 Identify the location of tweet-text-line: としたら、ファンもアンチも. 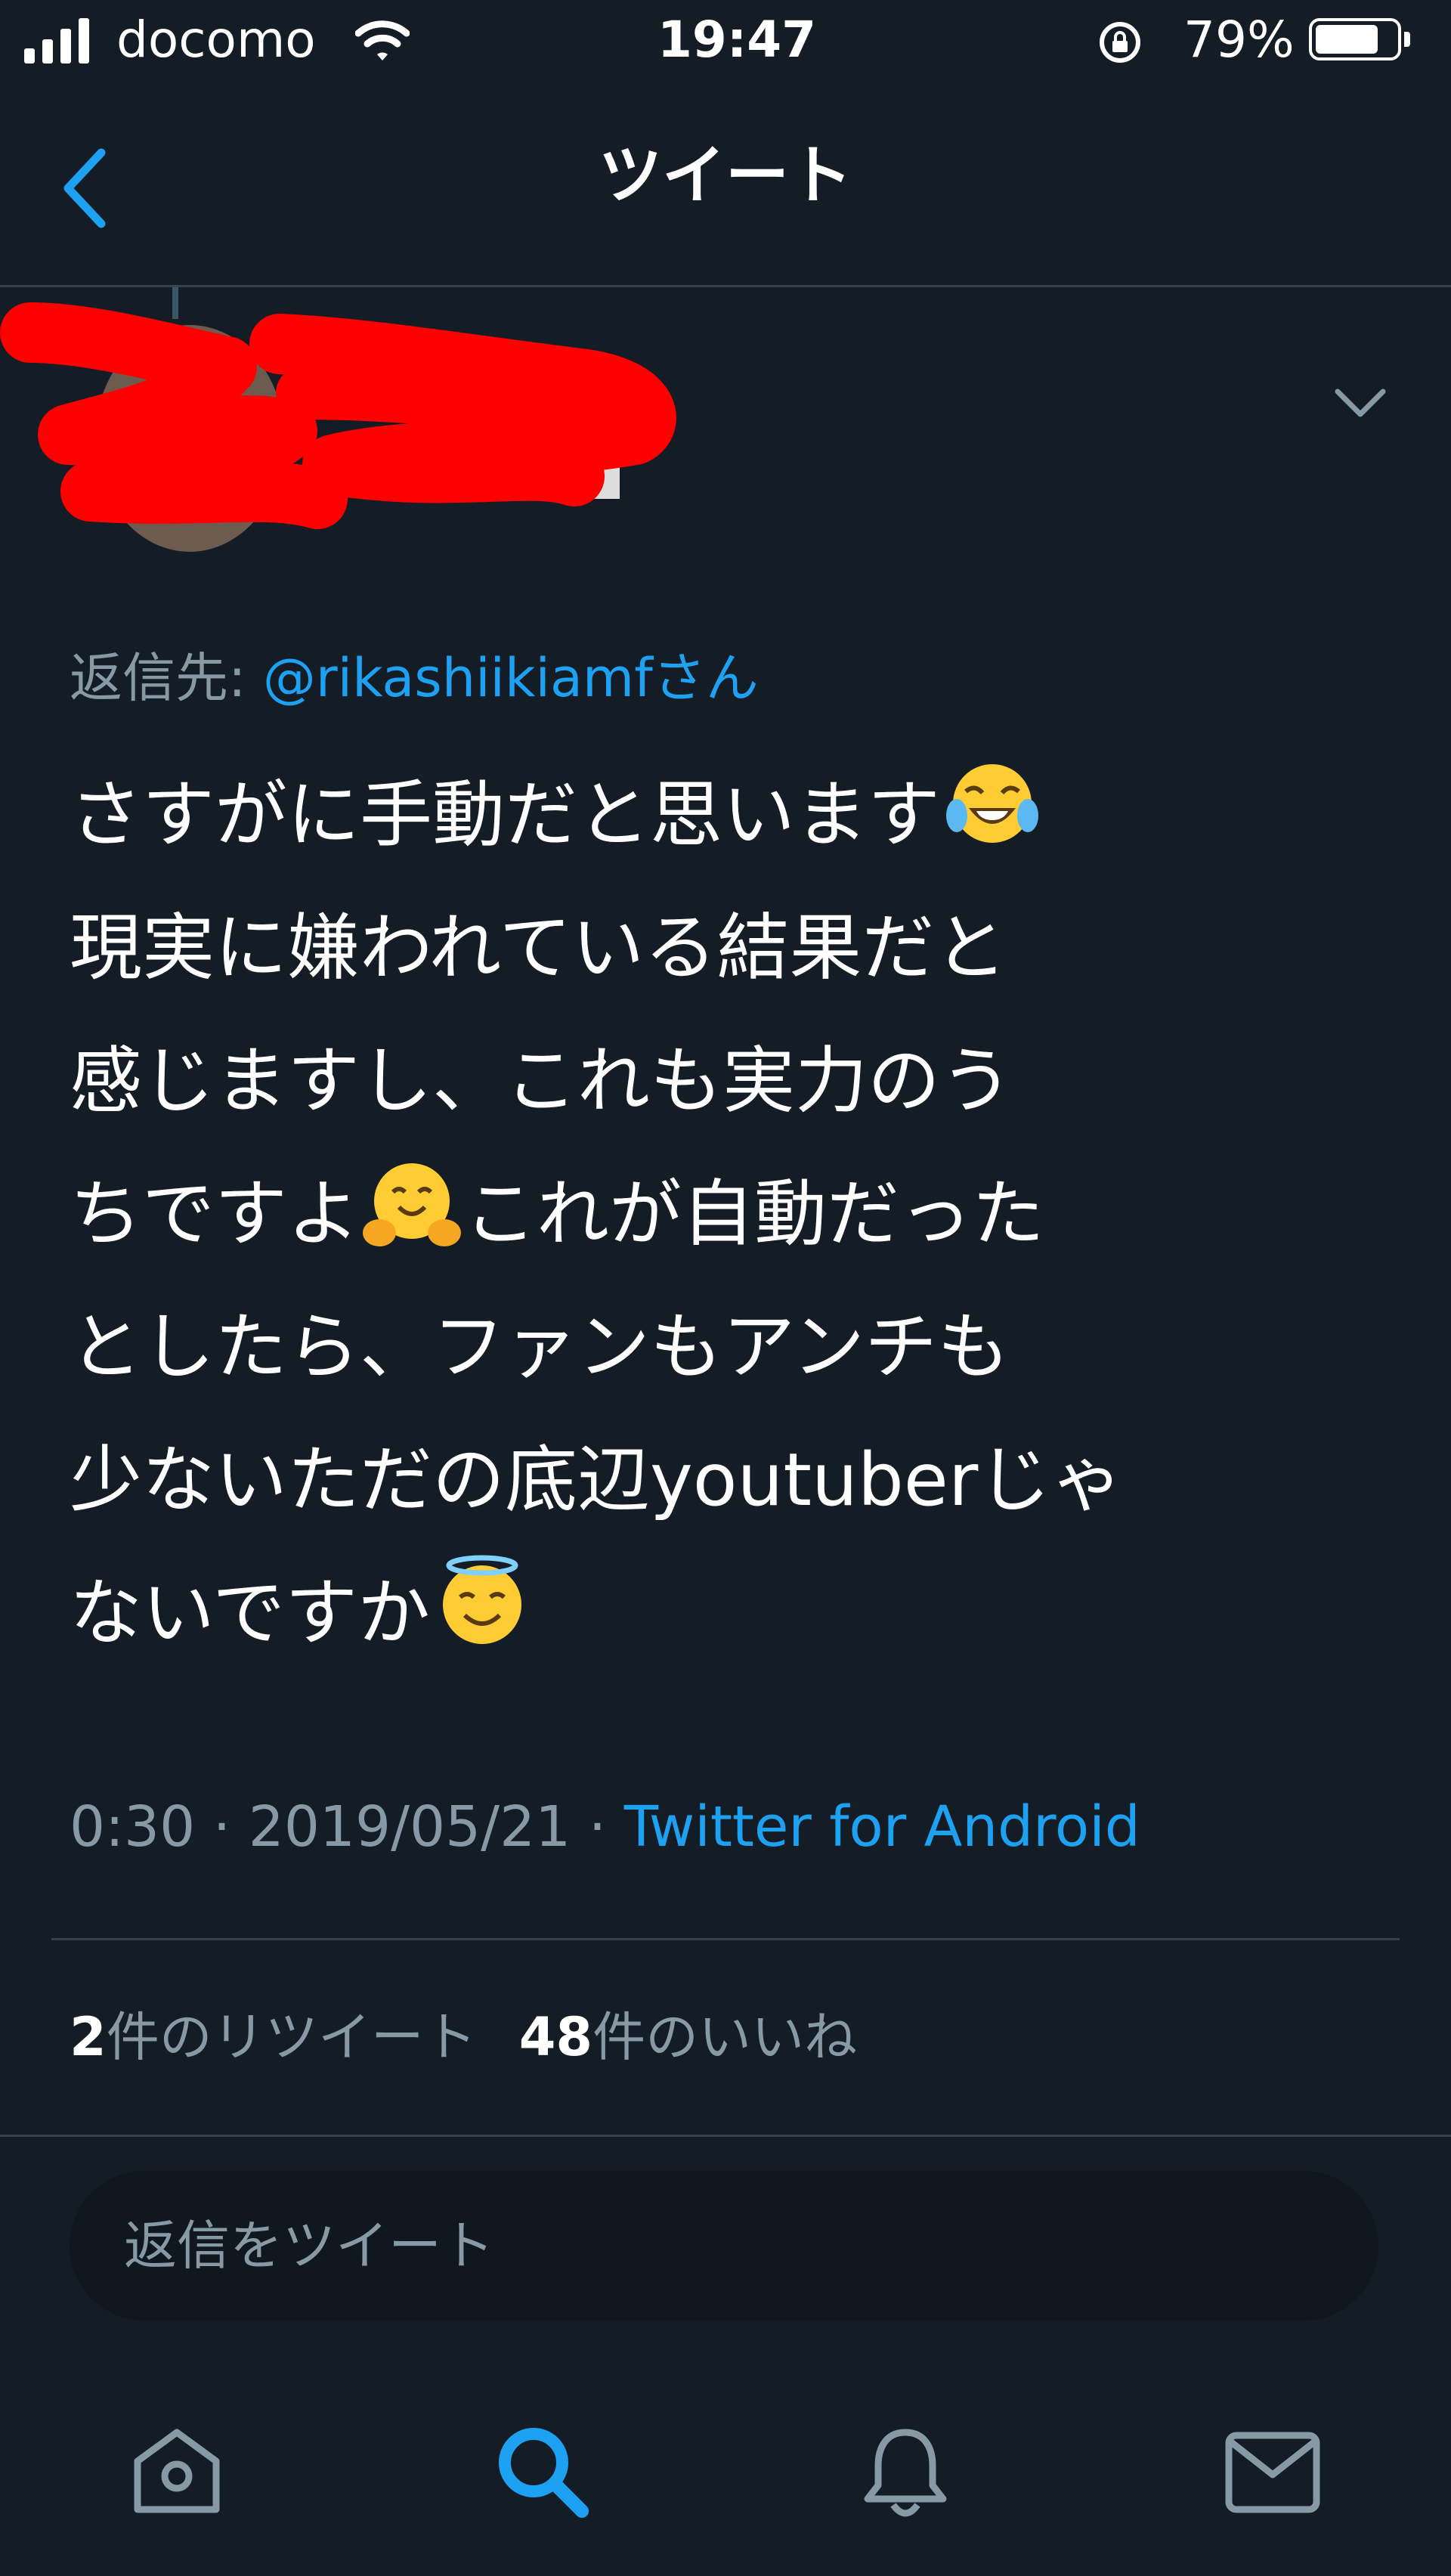
(540, 1347).